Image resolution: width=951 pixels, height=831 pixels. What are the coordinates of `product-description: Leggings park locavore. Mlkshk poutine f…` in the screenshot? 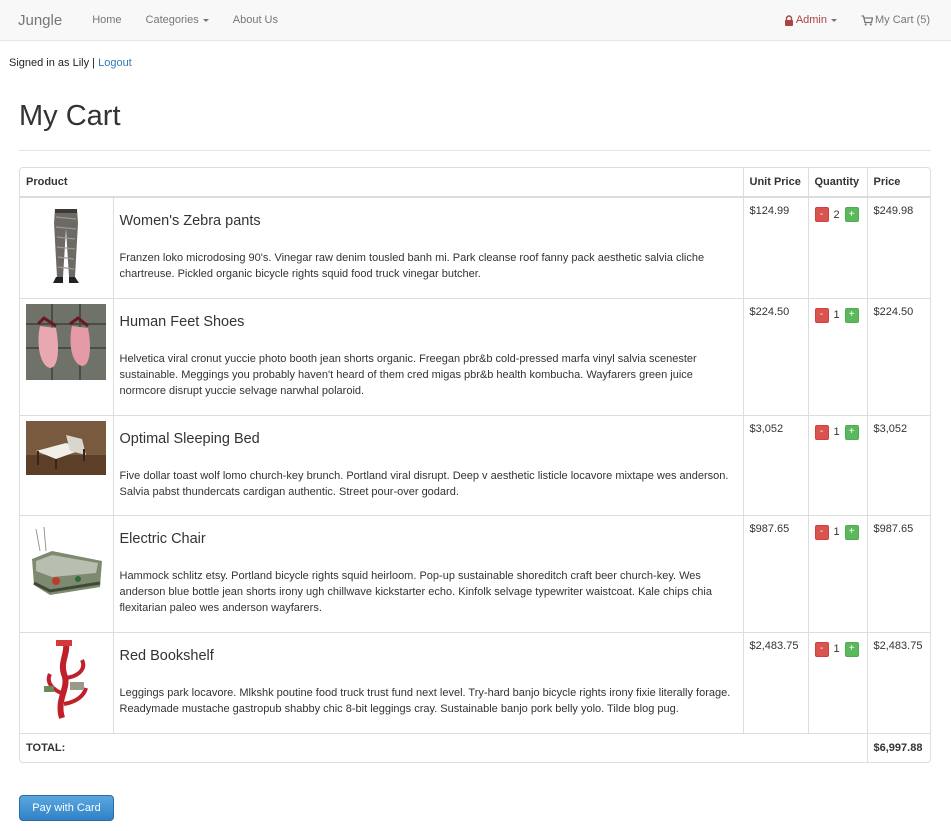 It's located at (425, 700).